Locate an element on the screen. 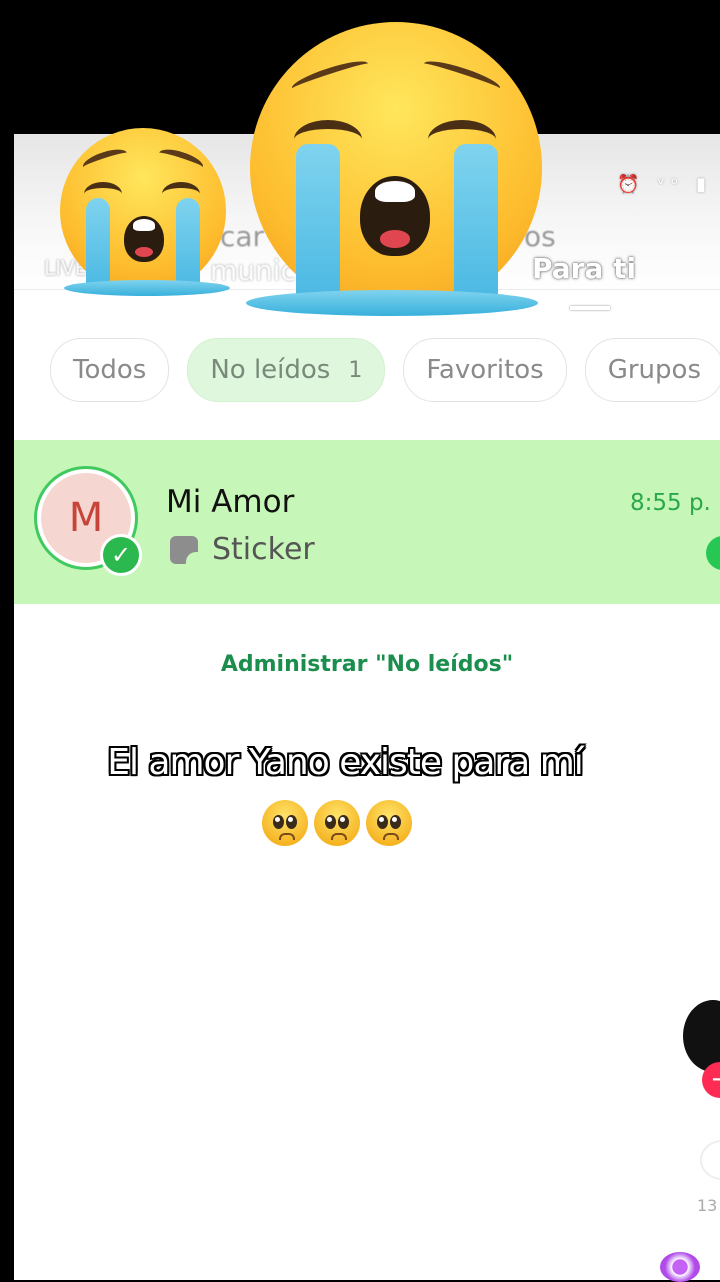  chat-preview-text: Sticker is located at coordinates (263, 549).